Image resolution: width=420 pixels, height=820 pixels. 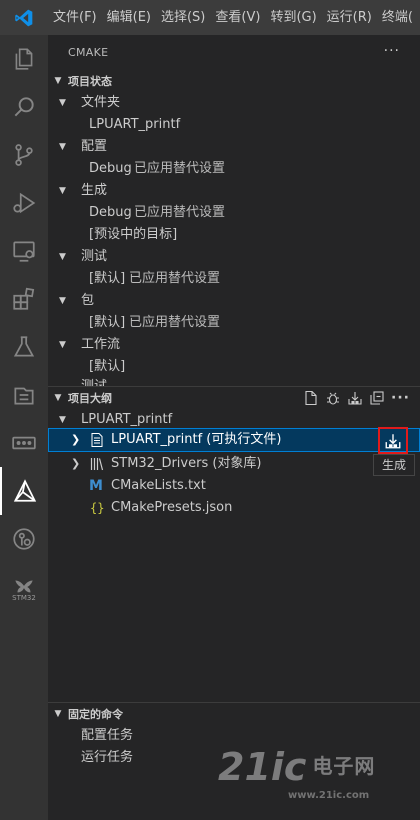 I want to click on library-icon, so click(x=97, y=464).